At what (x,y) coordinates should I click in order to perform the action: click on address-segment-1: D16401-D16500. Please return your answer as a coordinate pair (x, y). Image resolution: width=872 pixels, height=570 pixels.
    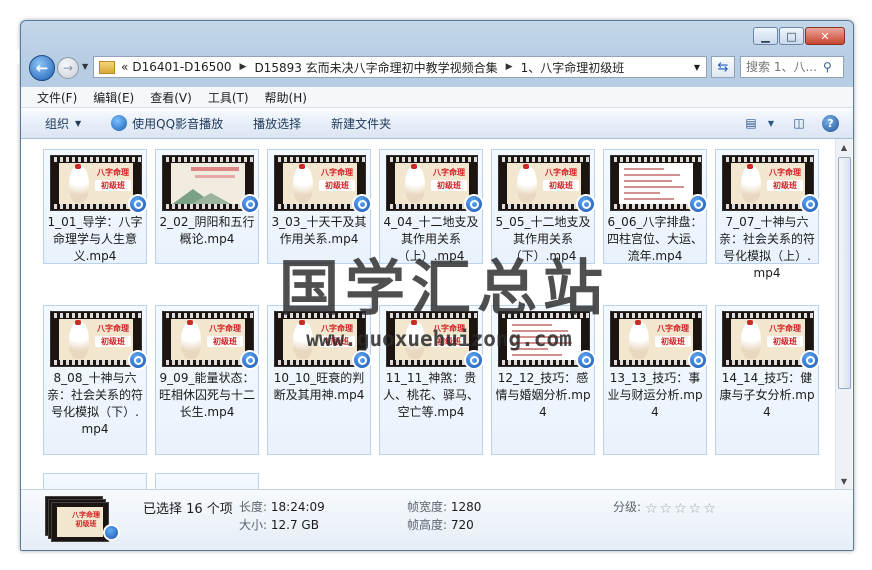
    Looking at the image, I should click on (181, 67).